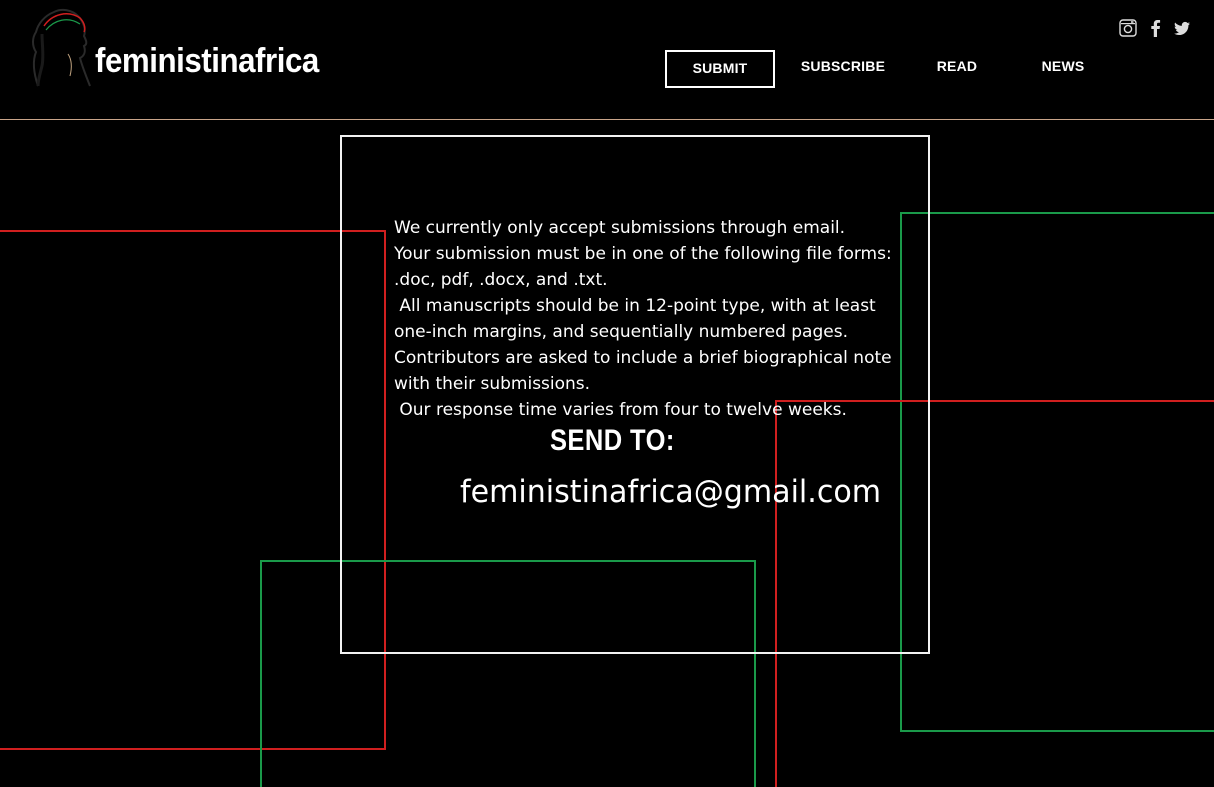 The image size is (1214, 787). Describe the element at coordinates (1182, 28) in the screenshot. I see `twitter-icon` at that location.